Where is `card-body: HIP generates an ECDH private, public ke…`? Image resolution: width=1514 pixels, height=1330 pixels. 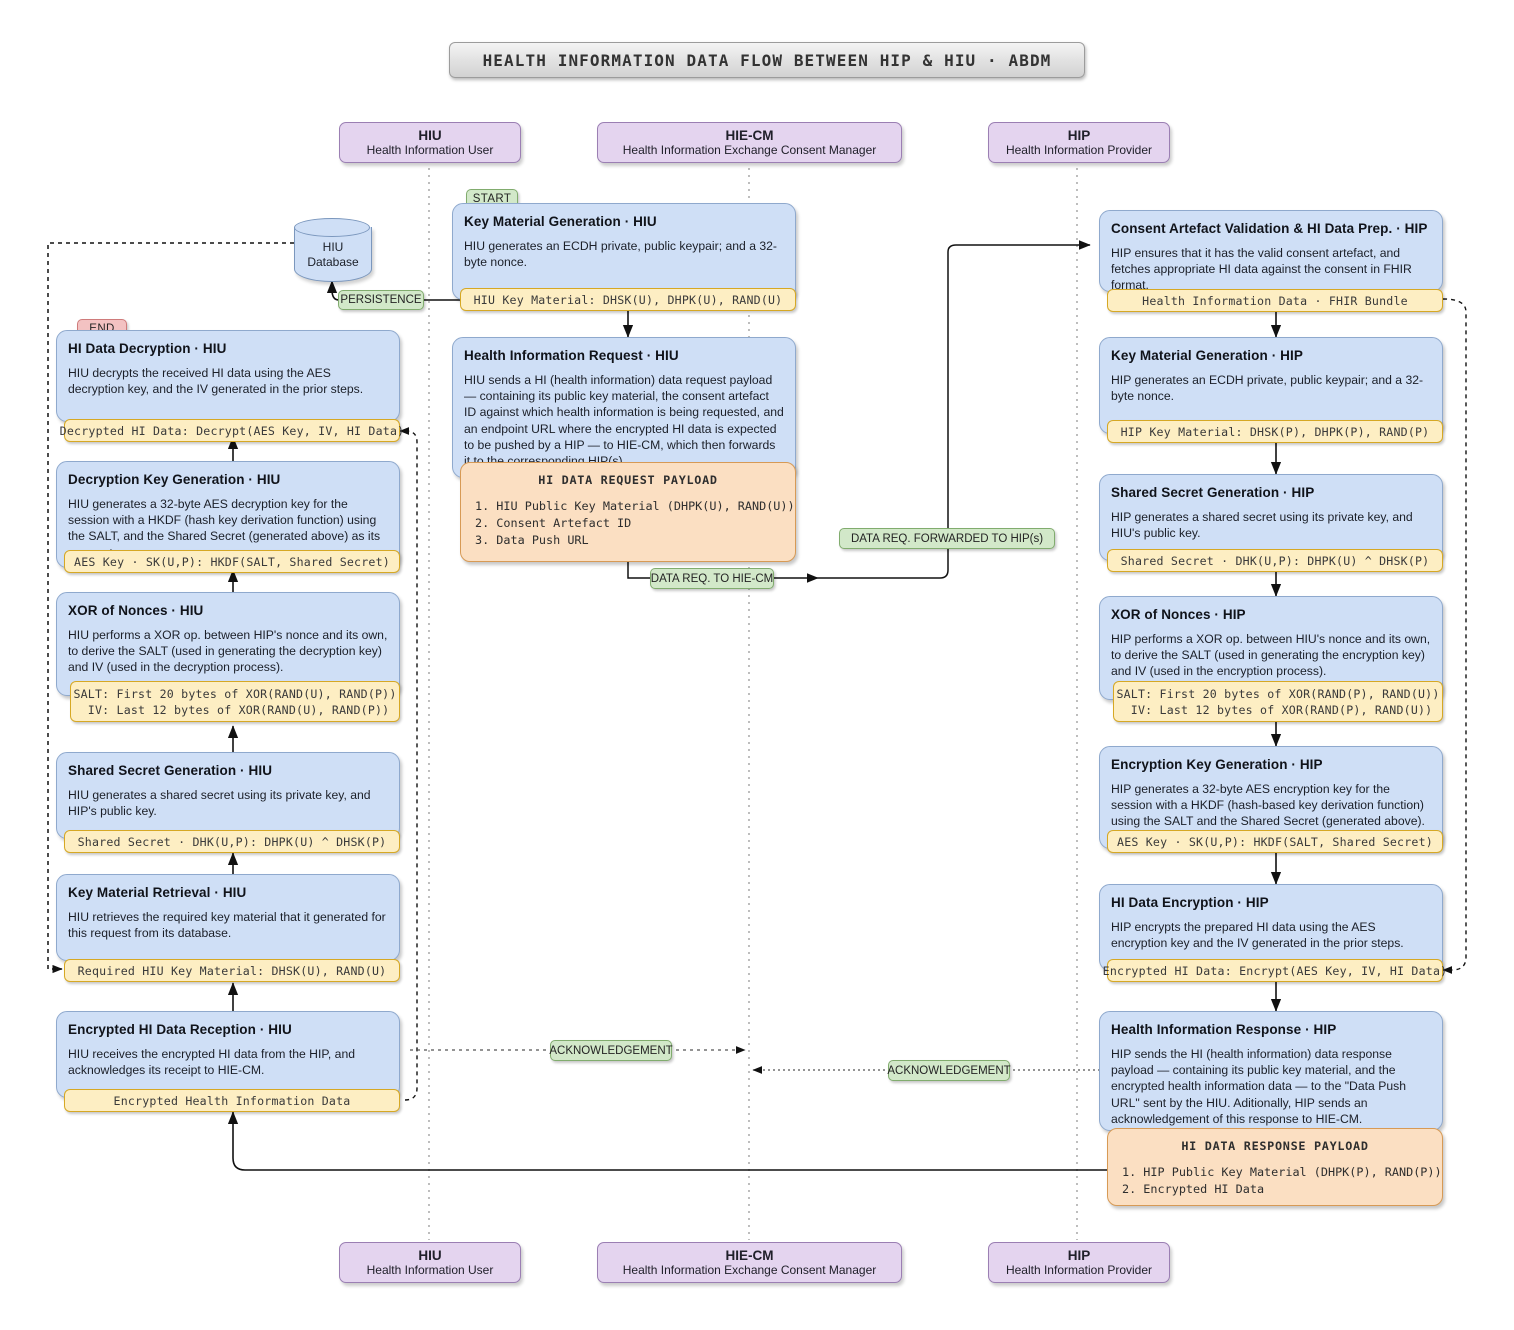 card-body: HIP generates an ECDH private, public ke… is located at coordinates (1267, 388).